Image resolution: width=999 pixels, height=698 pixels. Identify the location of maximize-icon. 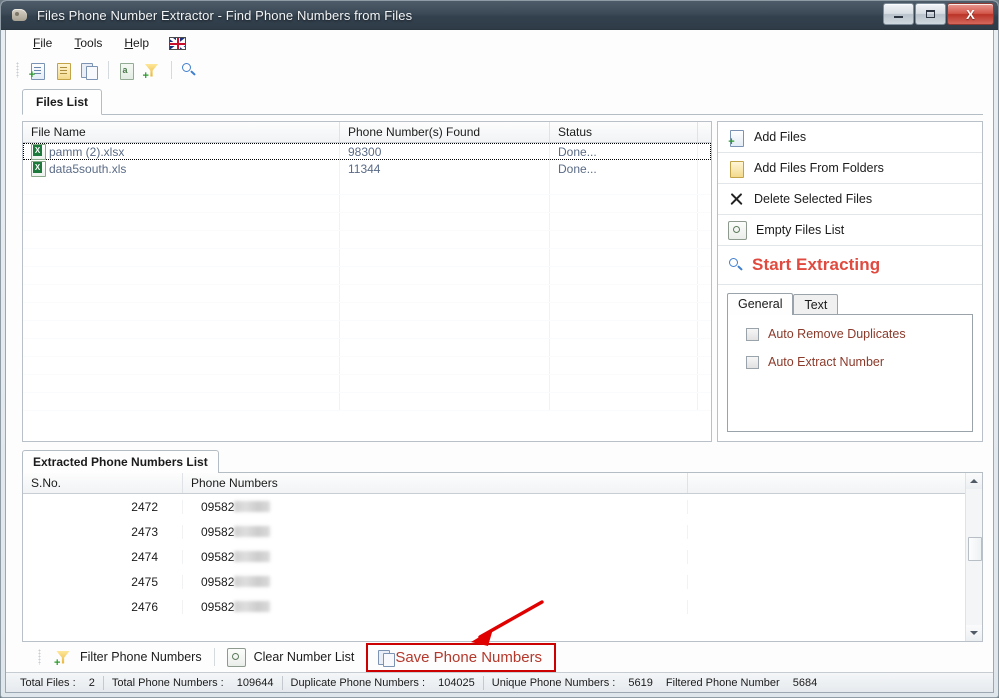
(930, 14).